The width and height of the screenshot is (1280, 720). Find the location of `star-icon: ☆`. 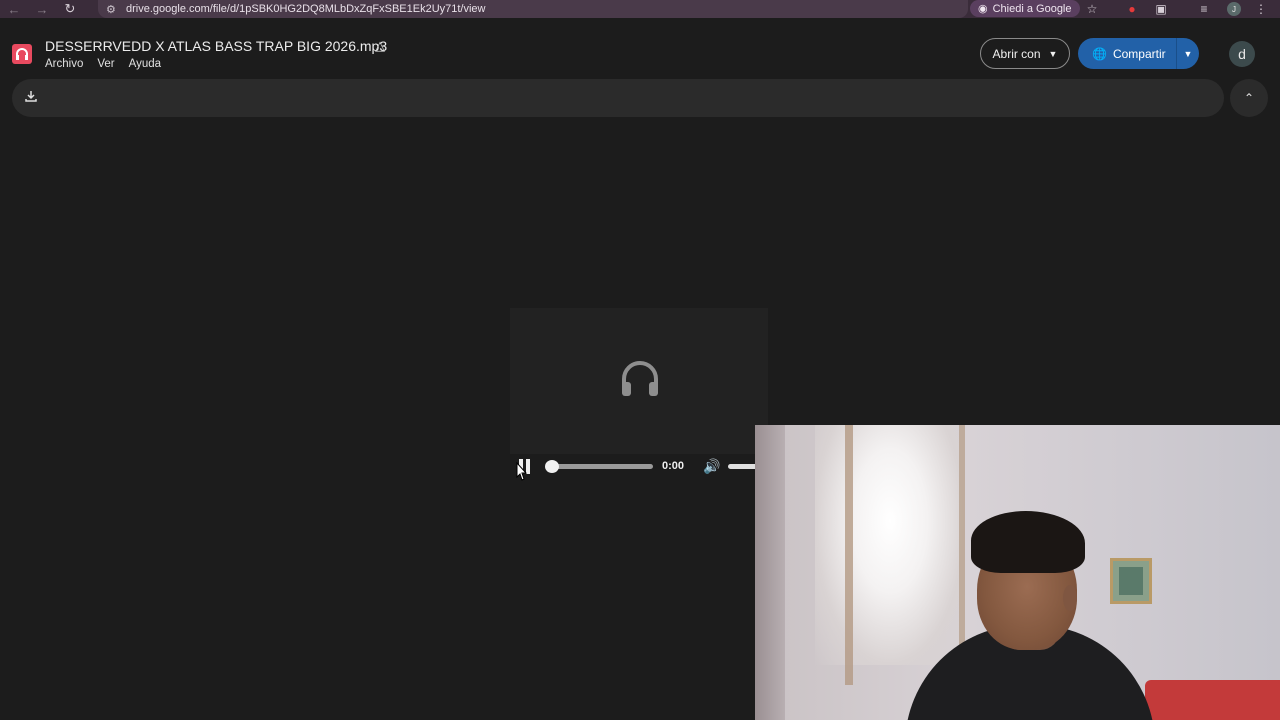

star-icon: ☆ is located at coordinates (1092, 9).